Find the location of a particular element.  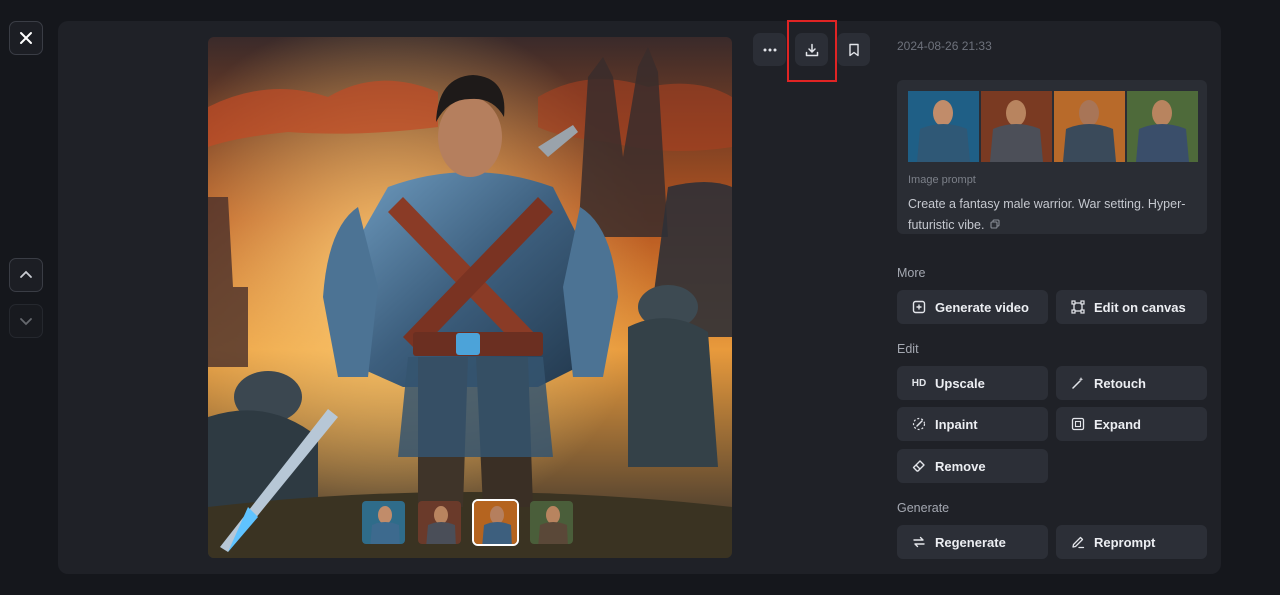

edit-on-canvas-label: Edit on canvas is located at coordinates (1140, 307).